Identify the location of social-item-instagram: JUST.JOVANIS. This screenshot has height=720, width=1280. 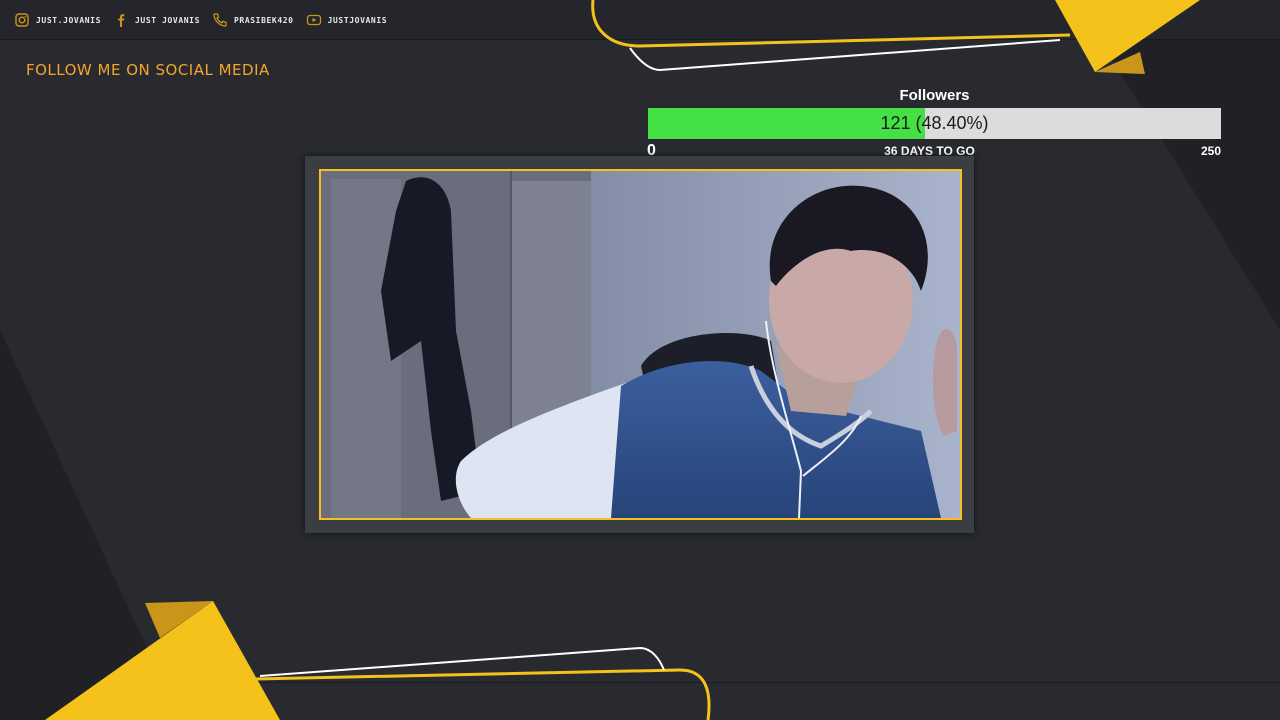
(57, 20).